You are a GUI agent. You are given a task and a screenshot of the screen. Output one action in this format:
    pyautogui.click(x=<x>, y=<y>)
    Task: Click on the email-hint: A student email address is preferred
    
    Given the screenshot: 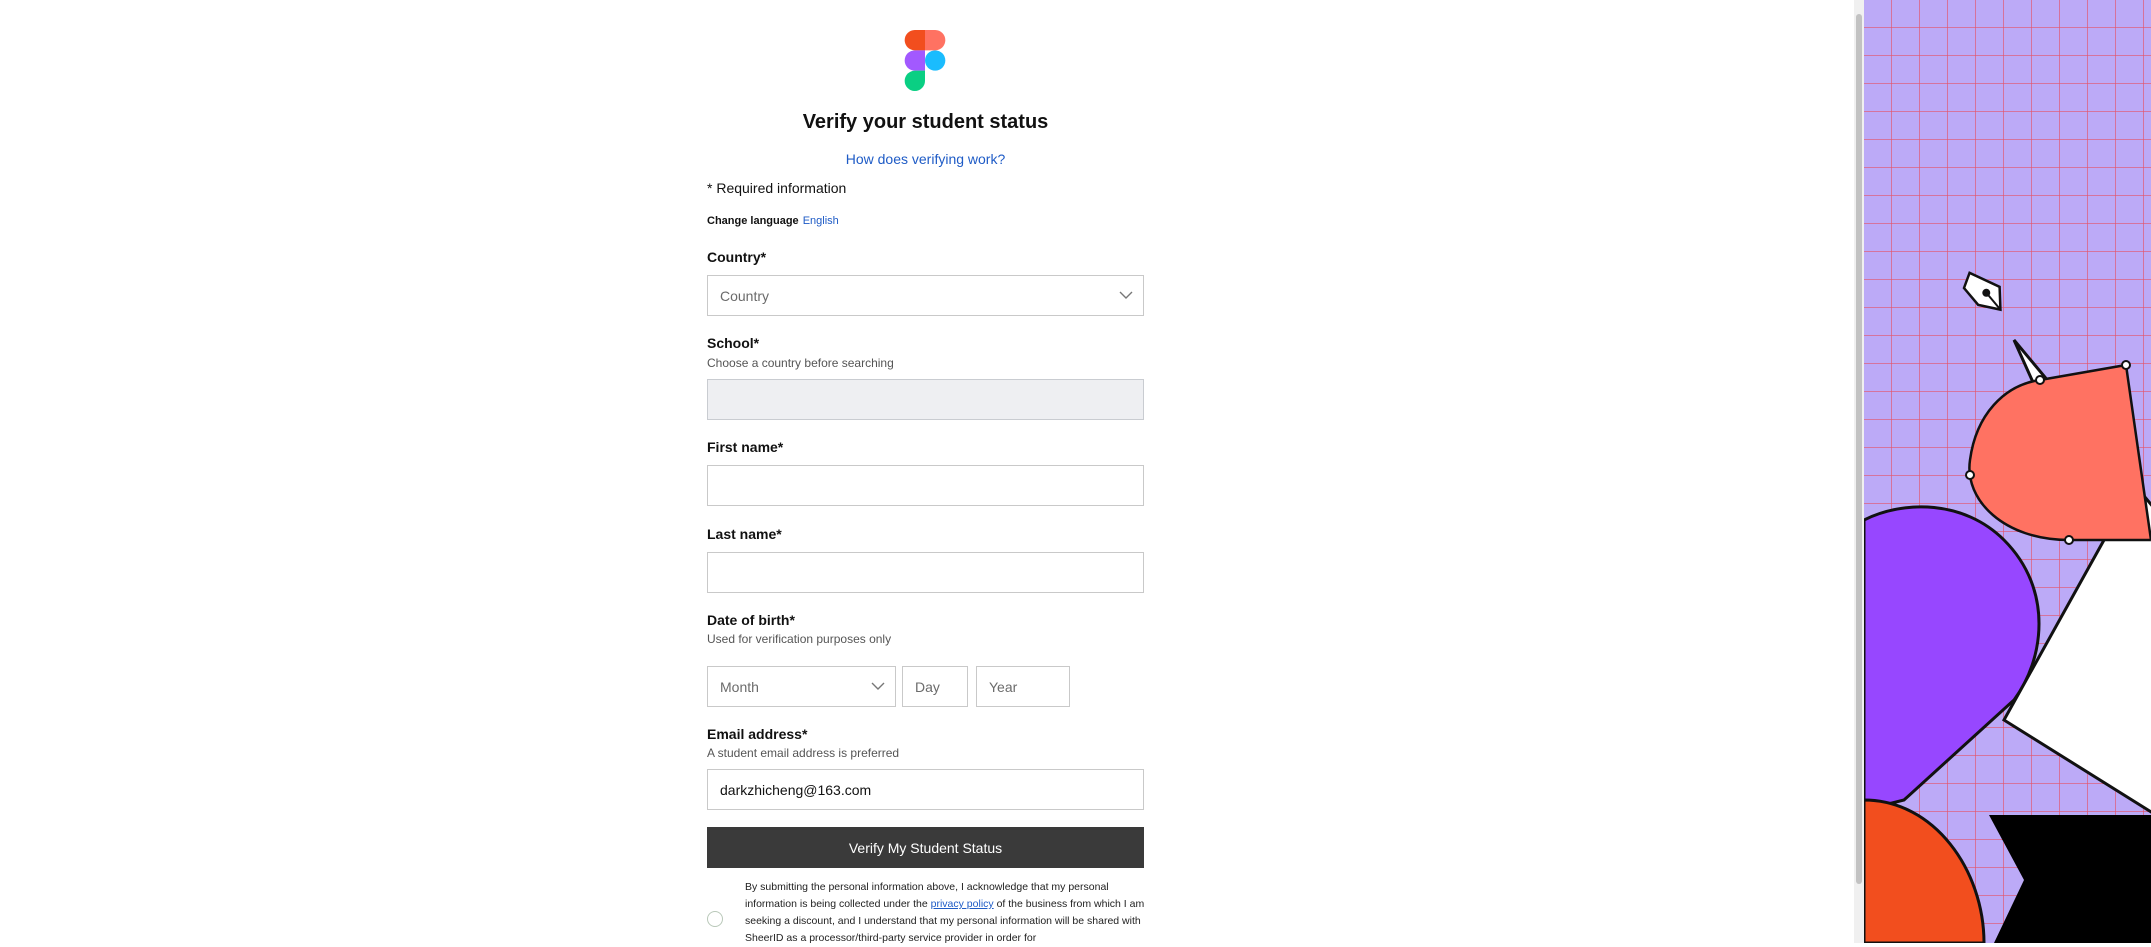 What is the action you would take?
    pyautogui.click(x=803, y=753)
    